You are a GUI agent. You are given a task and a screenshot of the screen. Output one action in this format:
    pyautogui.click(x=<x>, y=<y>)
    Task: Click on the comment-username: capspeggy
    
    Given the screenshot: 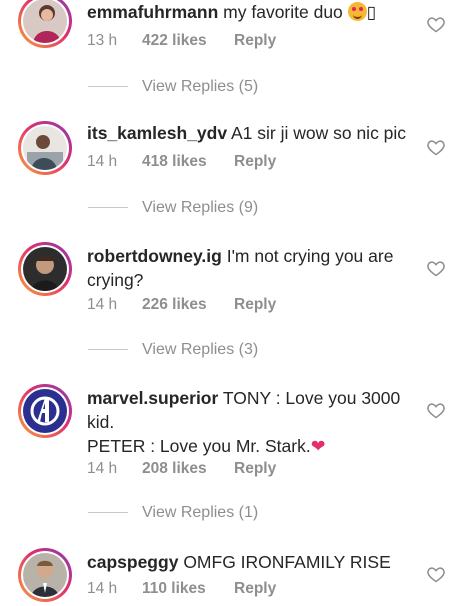 What is the action you would take?
    pyautogui.click(x=132, y=562)
    